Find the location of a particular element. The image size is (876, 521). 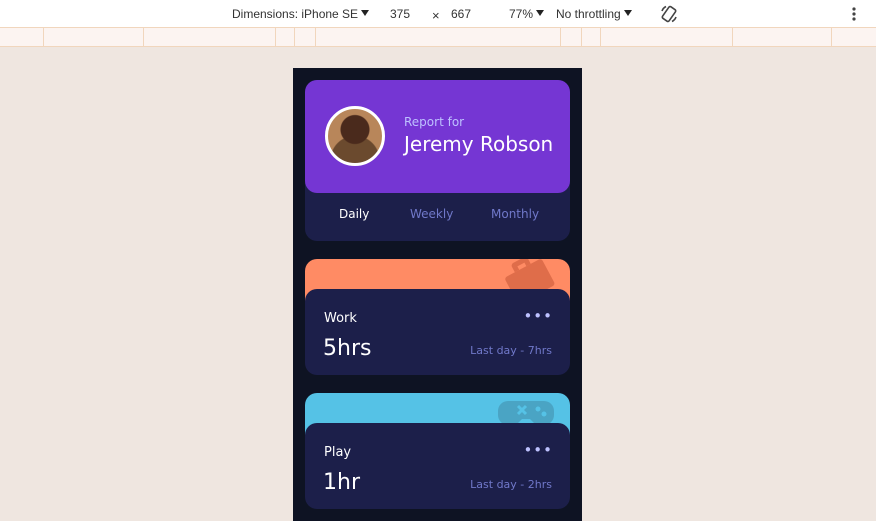

activity-card-play: Play ••• 1hr Last day - 2hrs is located at coordinates (437, 452).